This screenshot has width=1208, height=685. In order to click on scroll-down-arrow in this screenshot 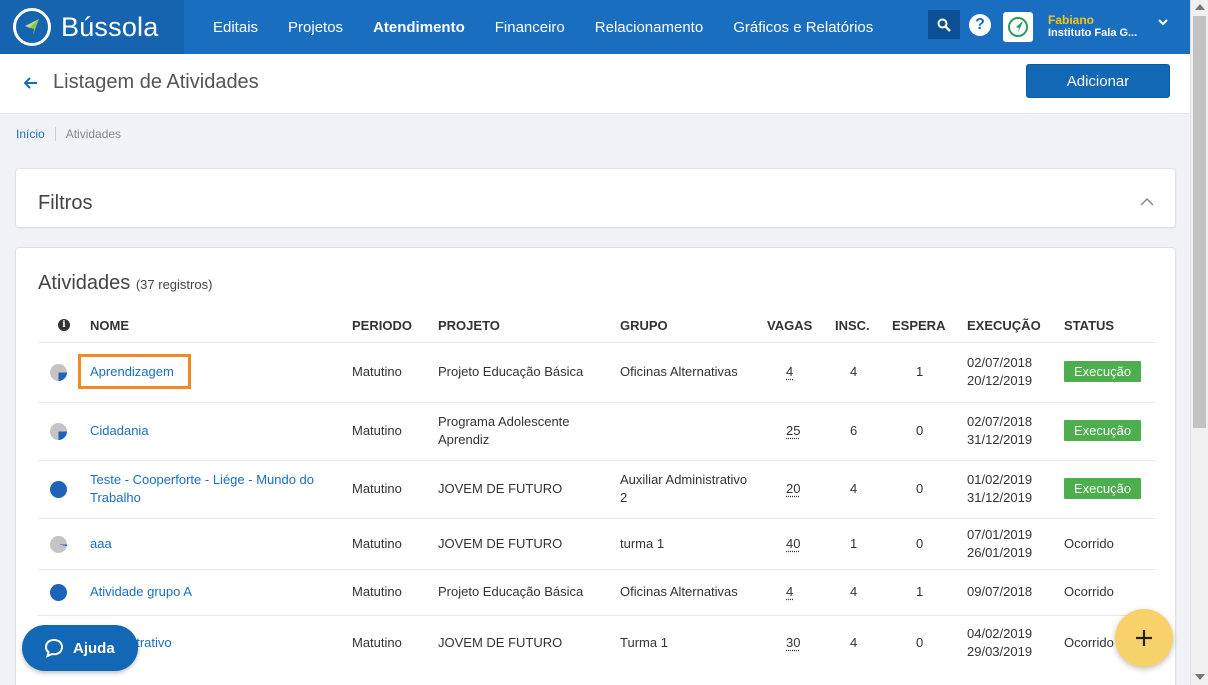, I will do `click(1200, 677)`.